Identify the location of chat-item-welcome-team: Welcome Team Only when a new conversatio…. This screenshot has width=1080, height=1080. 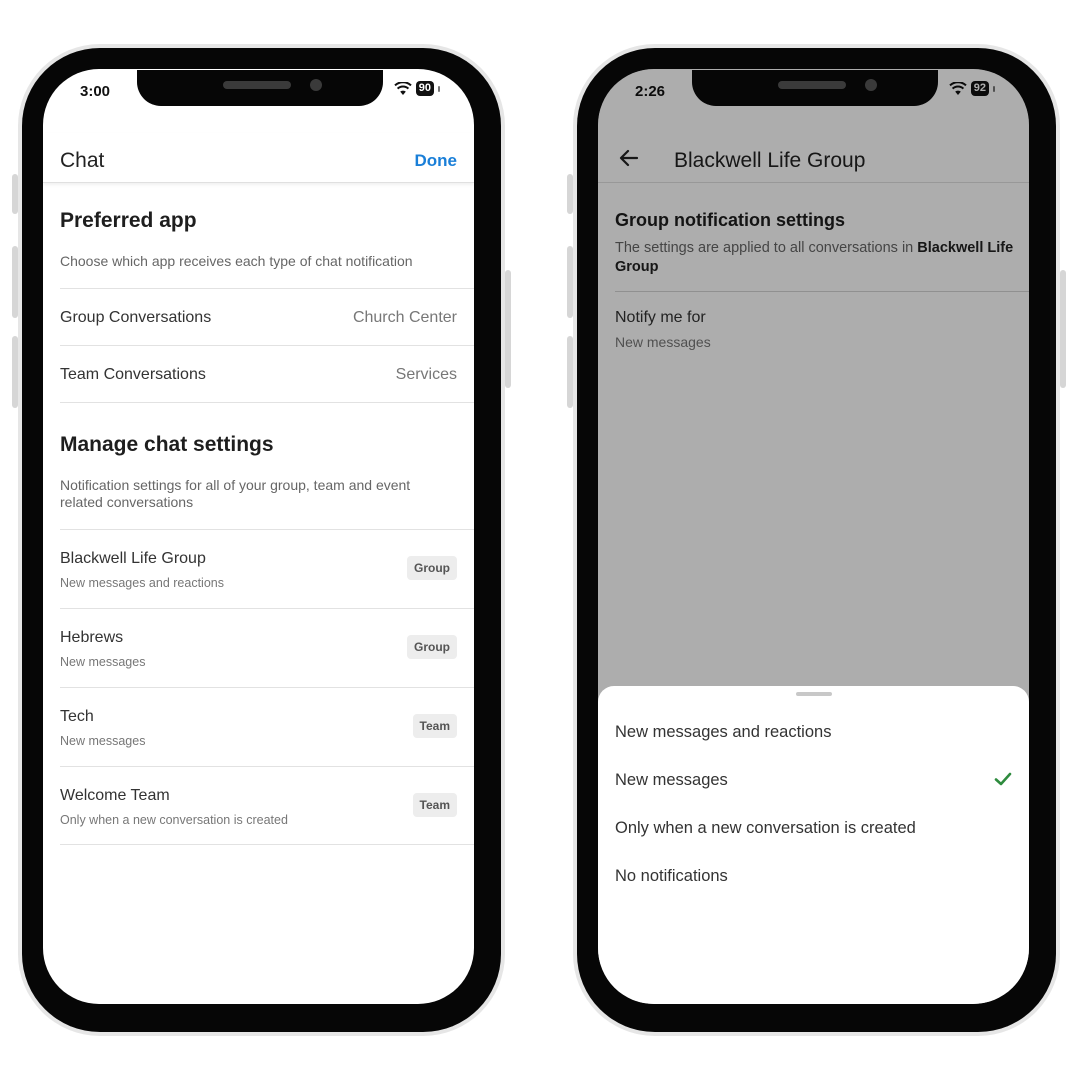
(267, 805).